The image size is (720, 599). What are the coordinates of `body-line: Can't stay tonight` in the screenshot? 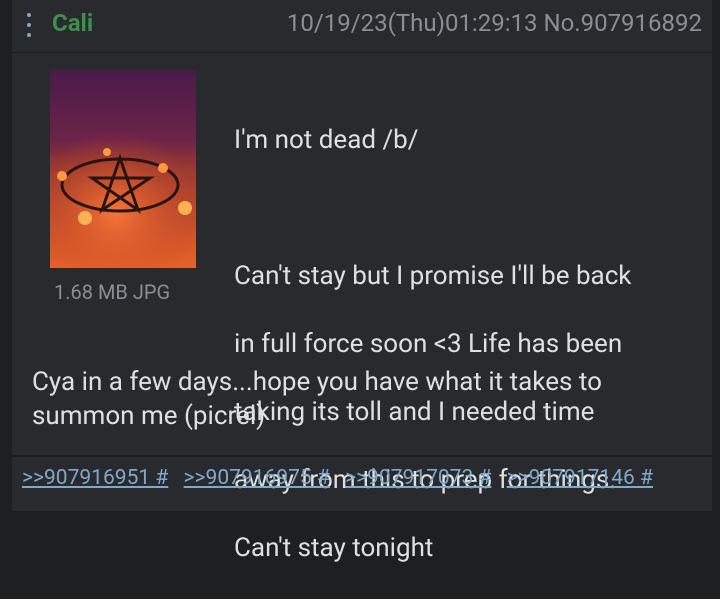 It's located at (334, 548).